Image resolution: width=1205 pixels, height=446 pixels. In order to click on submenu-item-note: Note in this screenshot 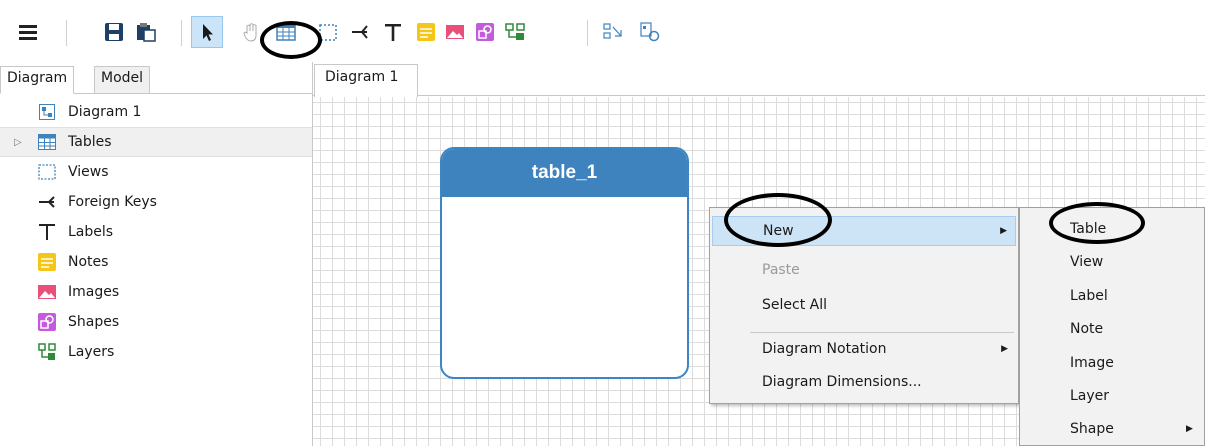, I will do `click(1112, 328)`.